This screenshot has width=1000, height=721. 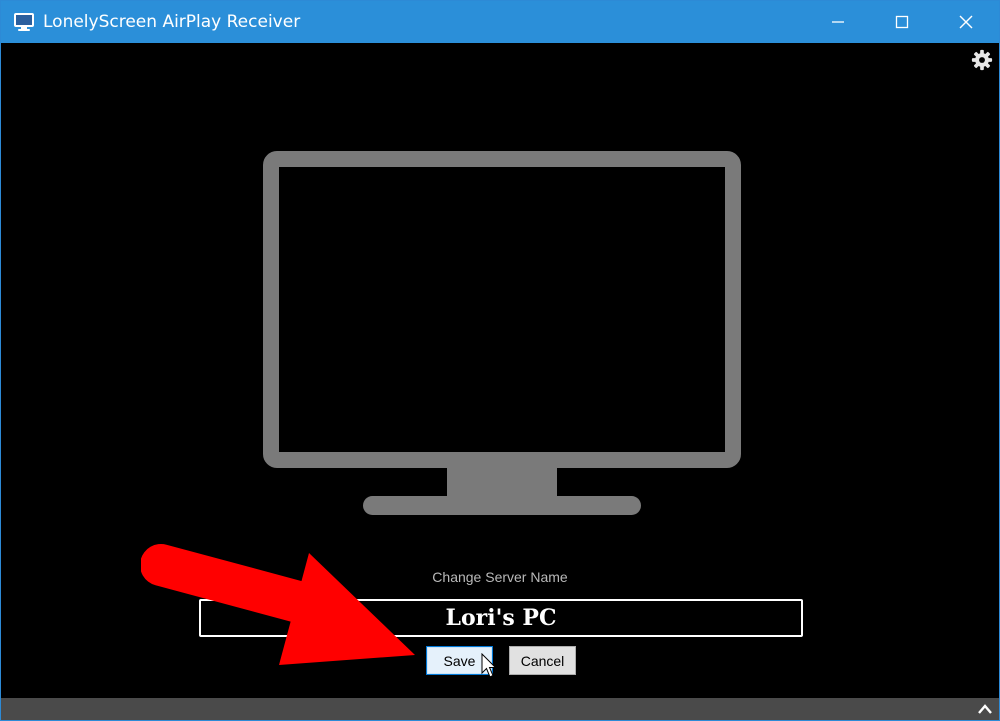 What do you see at coordinates (500, 709) in the screenshot?
I see `bottom-bar` at bounding box center [500, 709].